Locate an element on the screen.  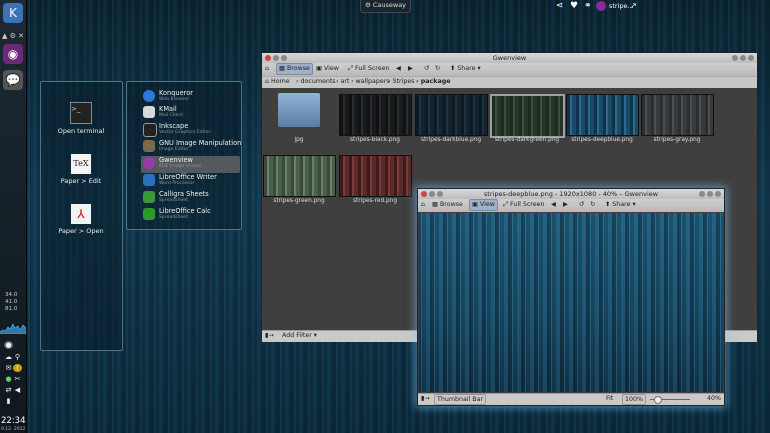
clock-date: 9.12. 2012 is located at coordinates (13, 429).